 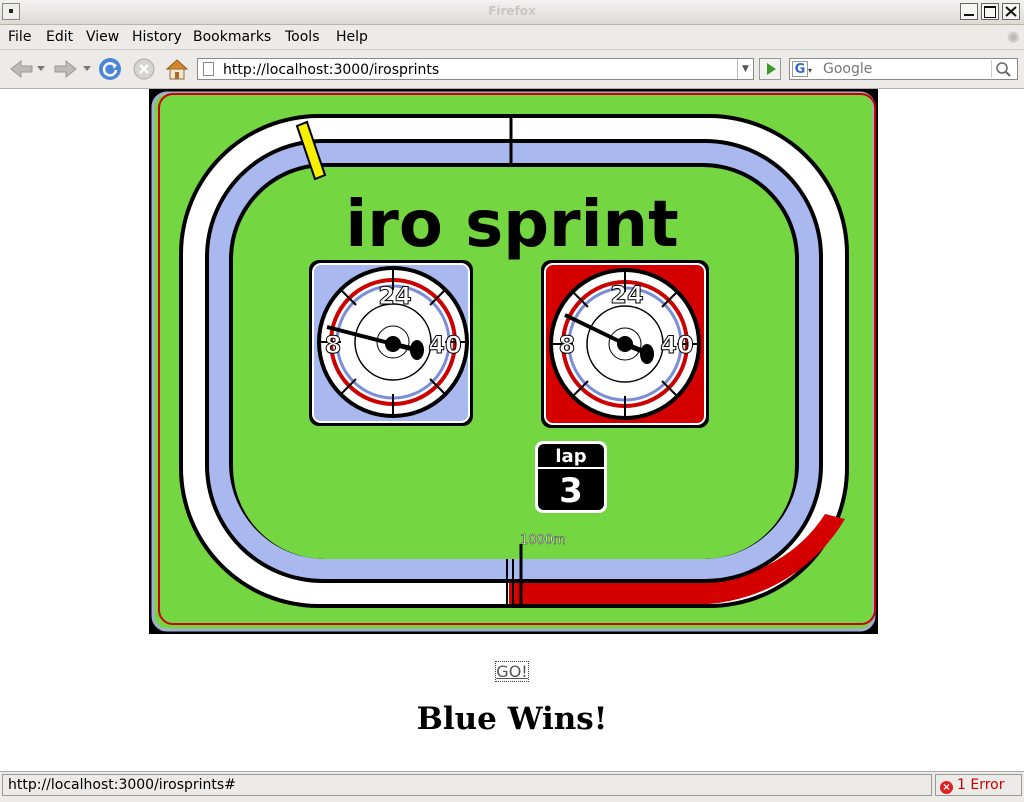 What do you see at coordinates (567, 345) in the screenshot?
I see `red-tick-8: 8` at bounding box center [567, 345].